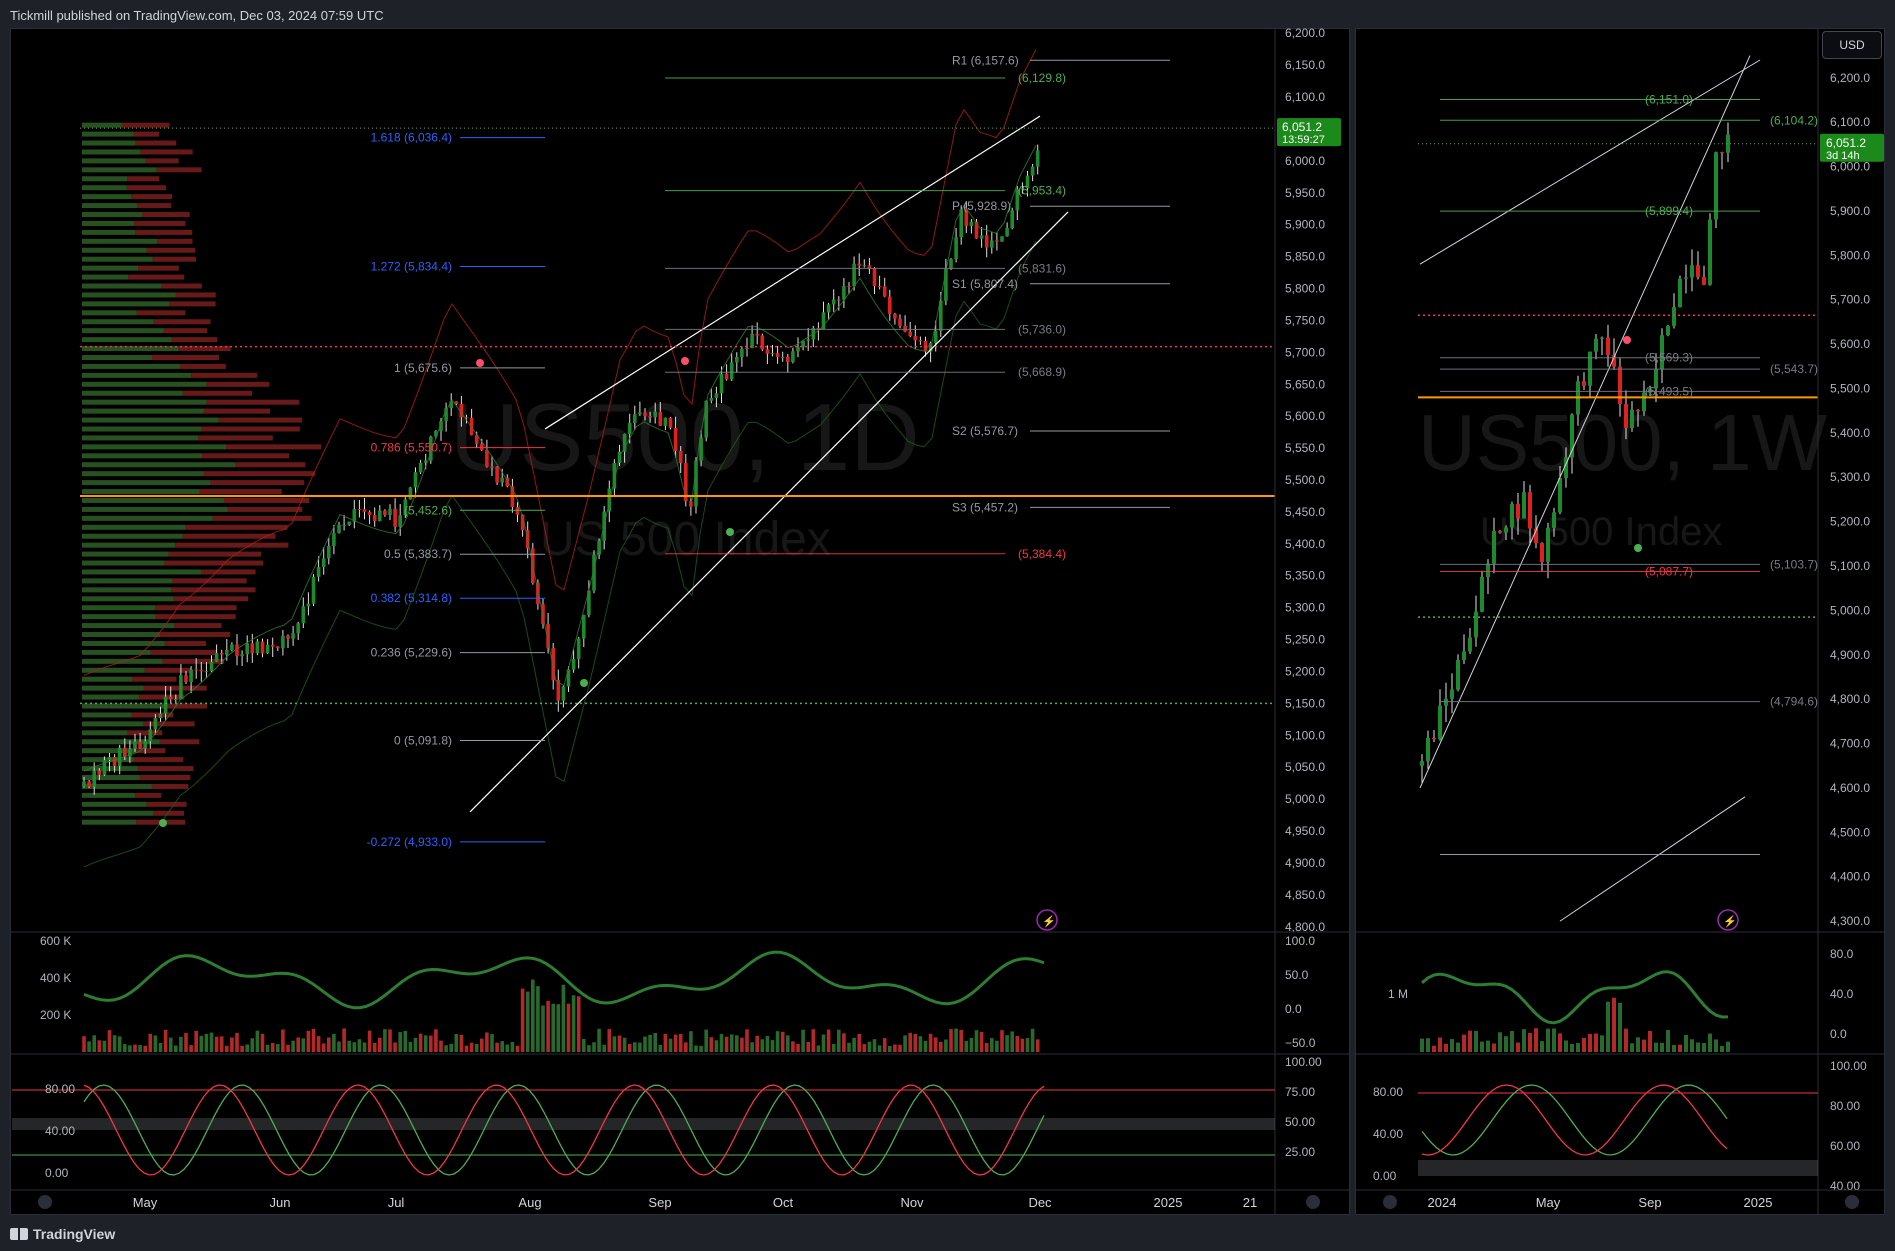 This screenshot has height=1251, width=1895. What do you see at coordinates (1305, 512) in the screenshot?
I see `price-axis-label: 5,450.0` at bounding box center [1305, 512].